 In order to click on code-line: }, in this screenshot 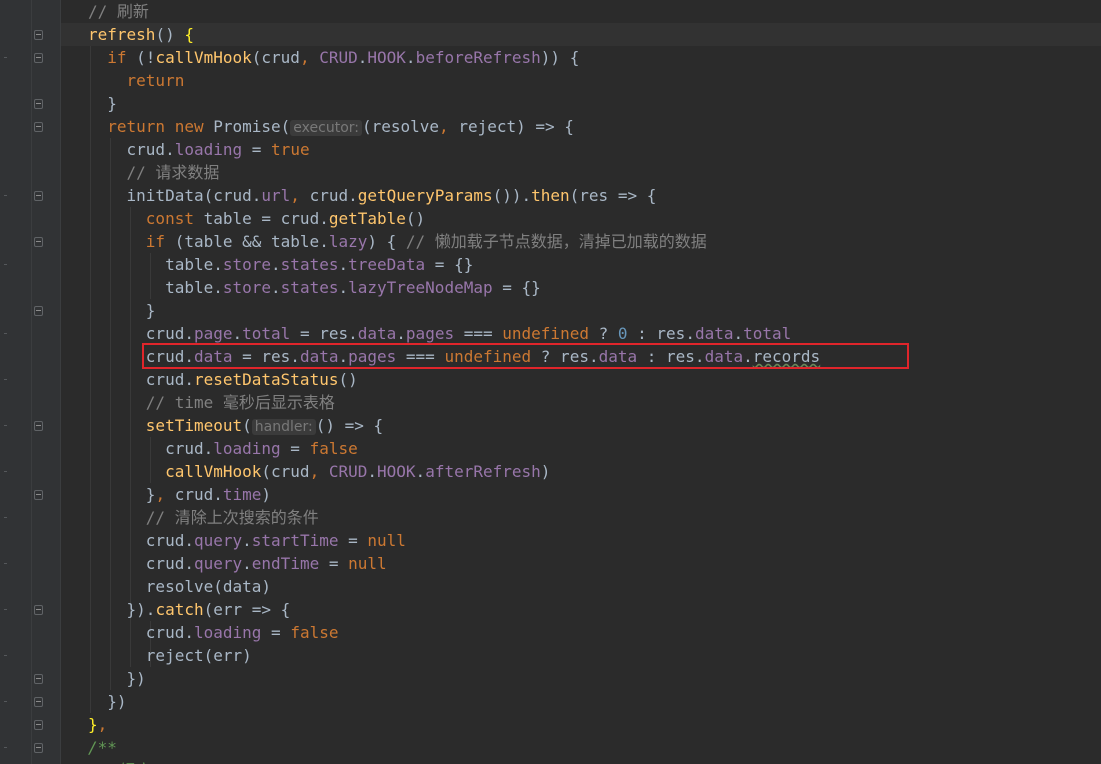, I will do `click(97, 724)`.